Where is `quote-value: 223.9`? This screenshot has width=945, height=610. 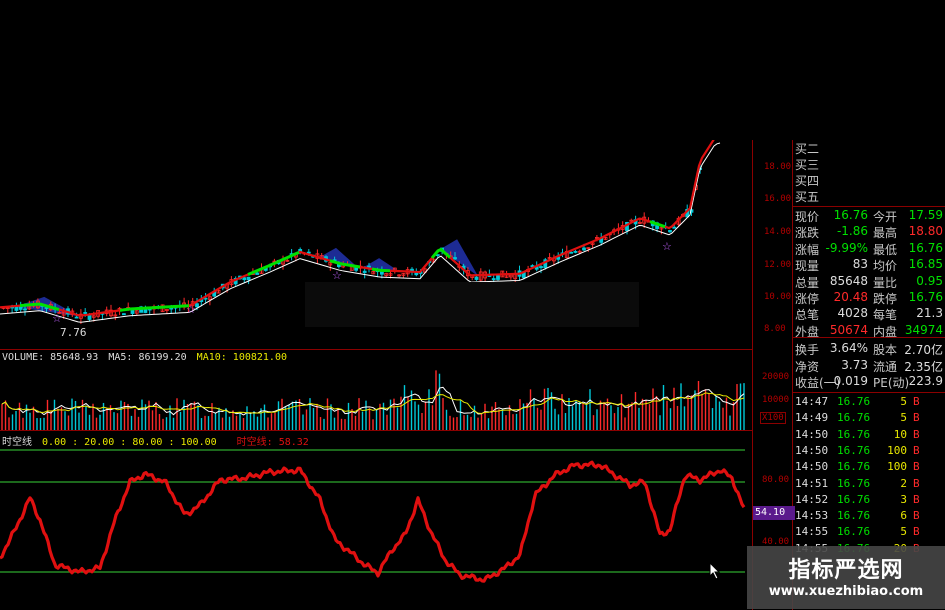
quote-value: 223.9 is located at coordinates (925, 381).